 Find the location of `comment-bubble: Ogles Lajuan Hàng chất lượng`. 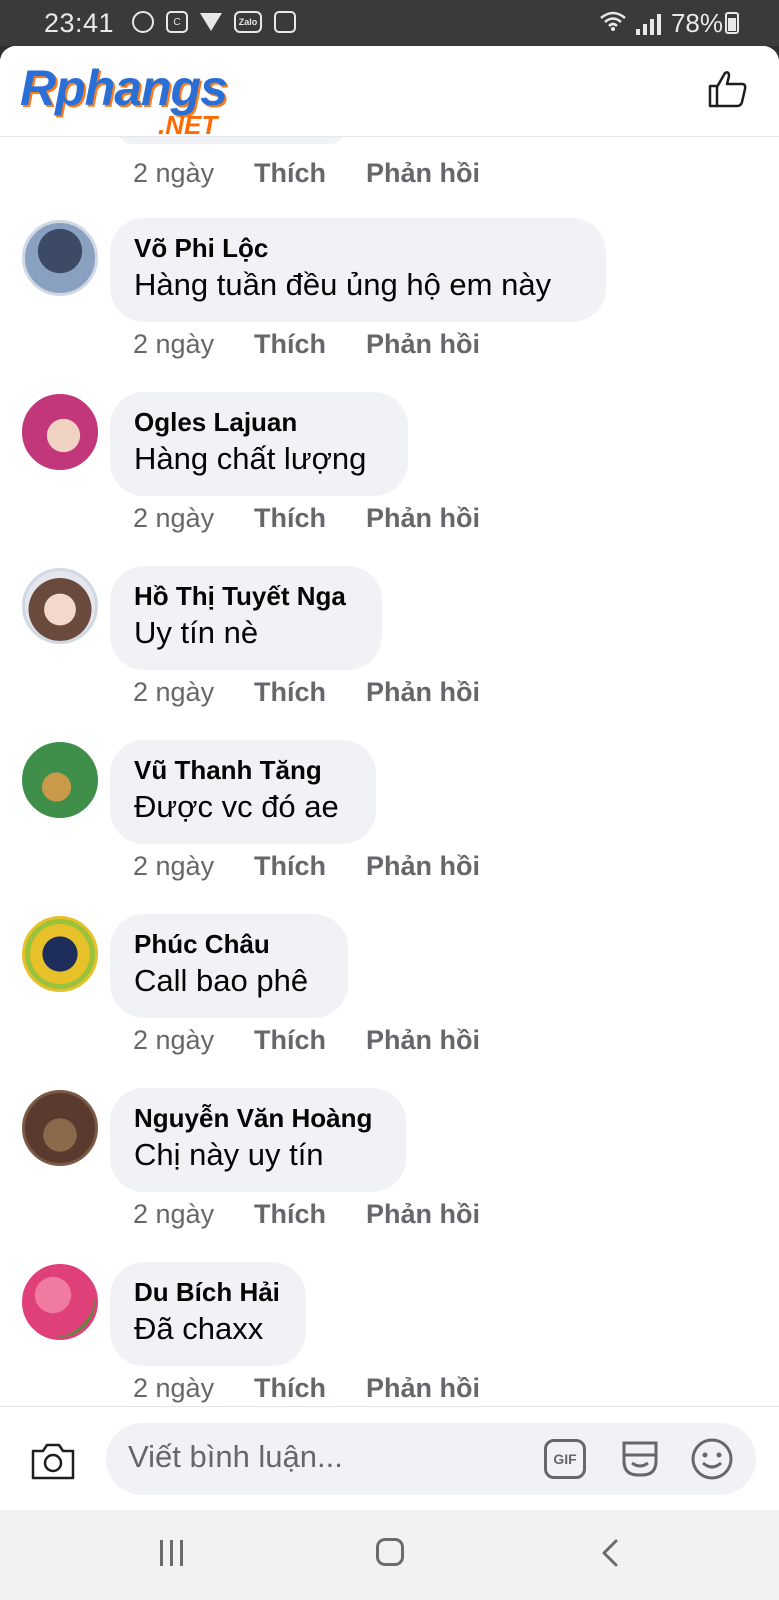

comment-bubble: Ogles Lajuan Hàng chất lượng is located at coordinates (259, 444).